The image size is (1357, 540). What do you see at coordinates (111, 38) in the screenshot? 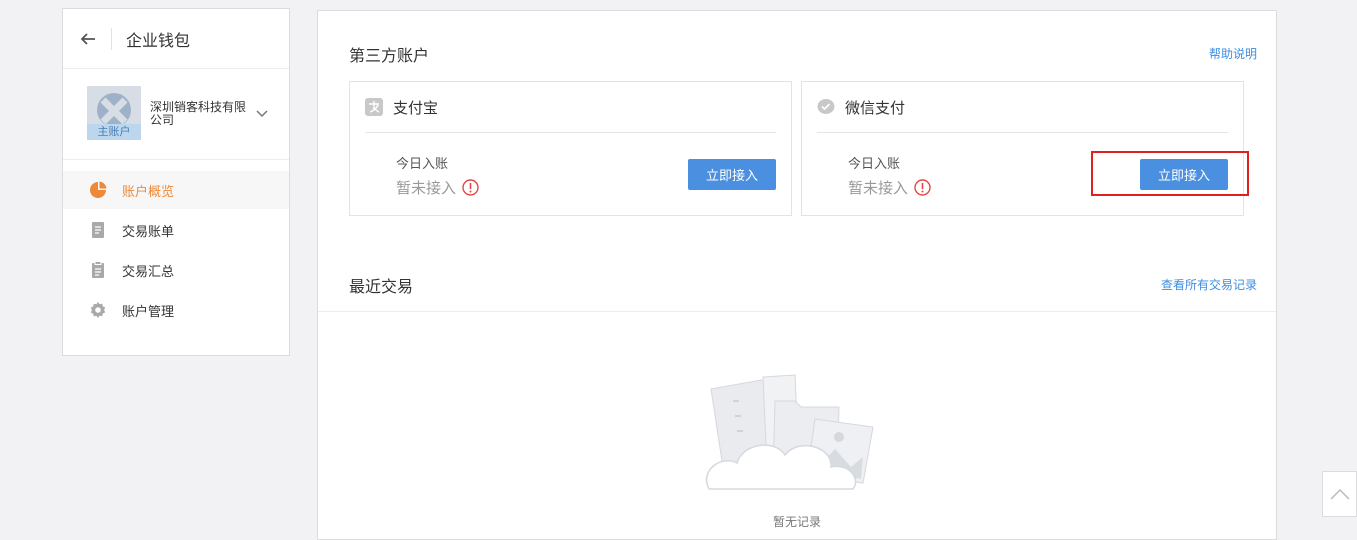
I see `header-separator` at bounding box center [111, 38].